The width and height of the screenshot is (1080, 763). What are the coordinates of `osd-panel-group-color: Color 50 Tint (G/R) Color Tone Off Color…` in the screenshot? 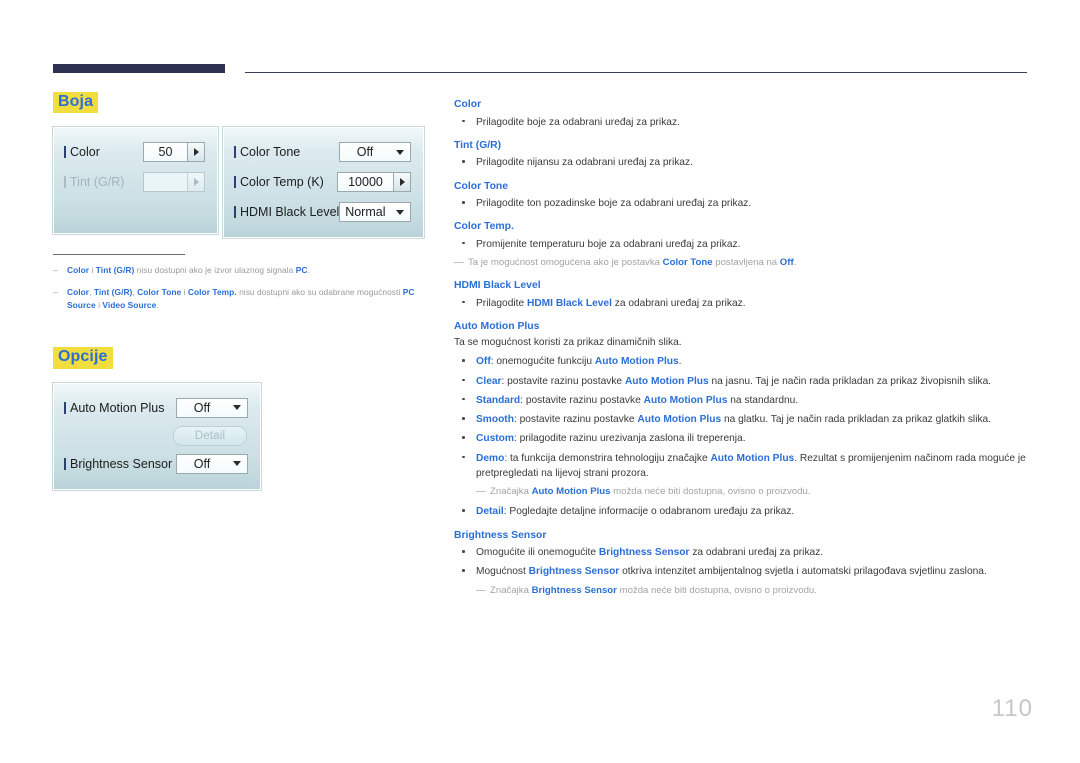 It's located at (248, 183).